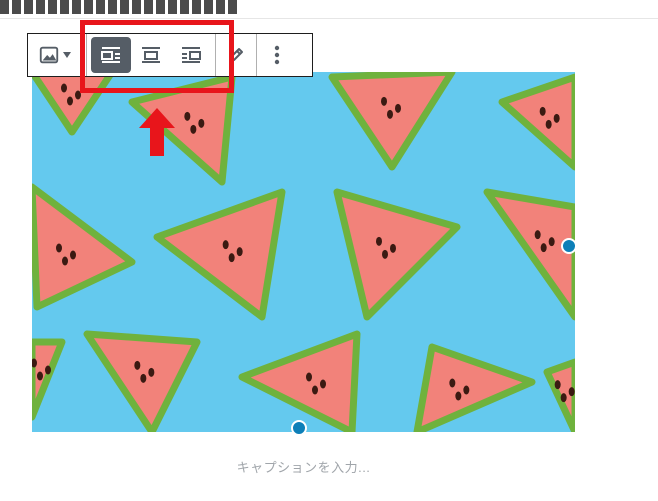 Image resolution: width=658 pixels, height=501 pixels. I want to click on more-vertical-icon, so click(277, 55).